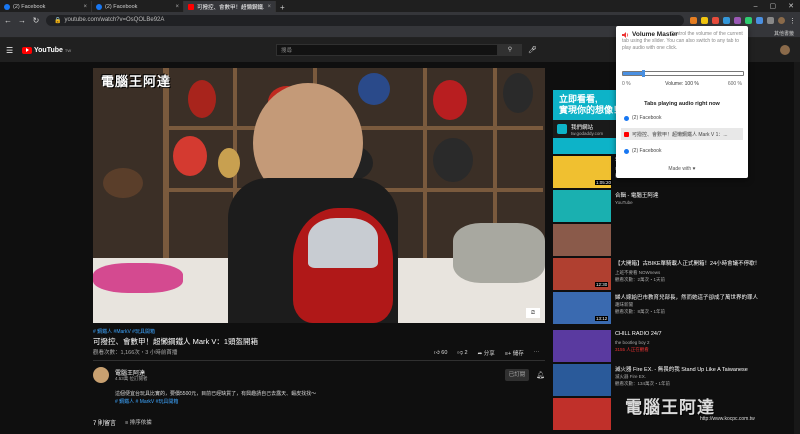  What do you see at coordinates (587, 133) in the screenshot?
I see `ad-sub: tw.godaddy.com` at bounding box center [587, 133].